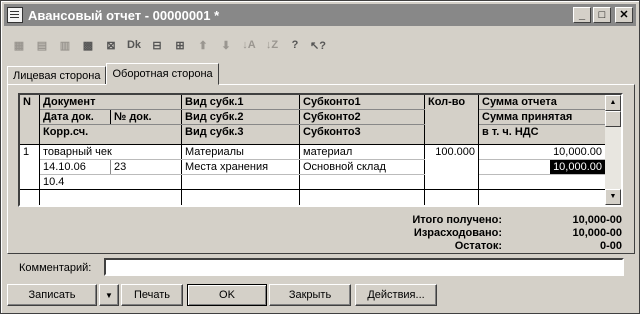 This screenshot has width=640, height=314. I want to click on pointer-help-icon: ↖?, so click(318, 45).